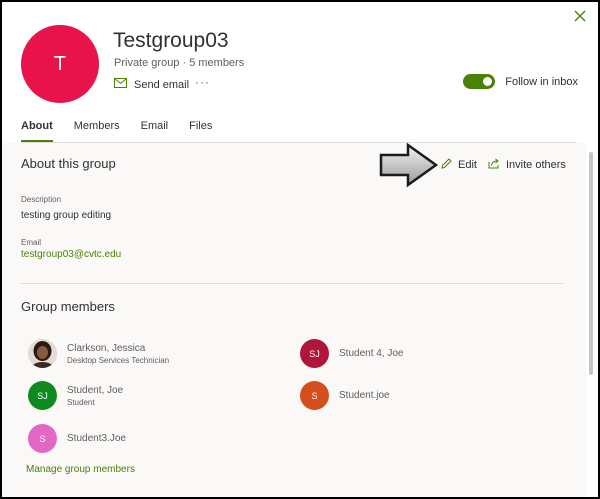 The height and width of the screenshot is (499, 600). I want to click on arrow-pointer-icon, so click(409, 167).